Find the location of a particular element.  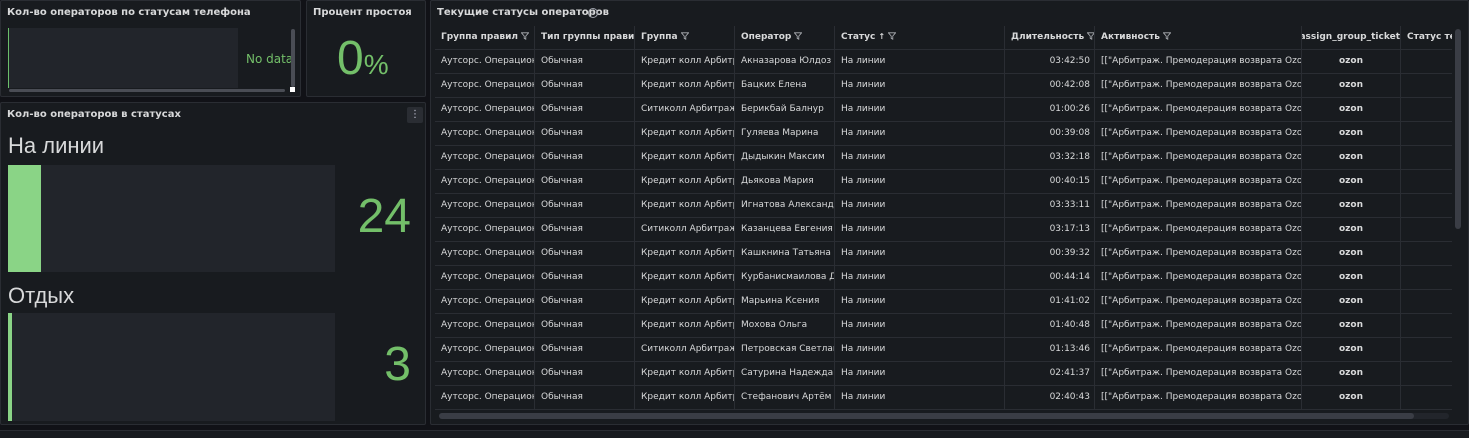

table-cell: Бацких Елена is located at coordinates (785, 85).